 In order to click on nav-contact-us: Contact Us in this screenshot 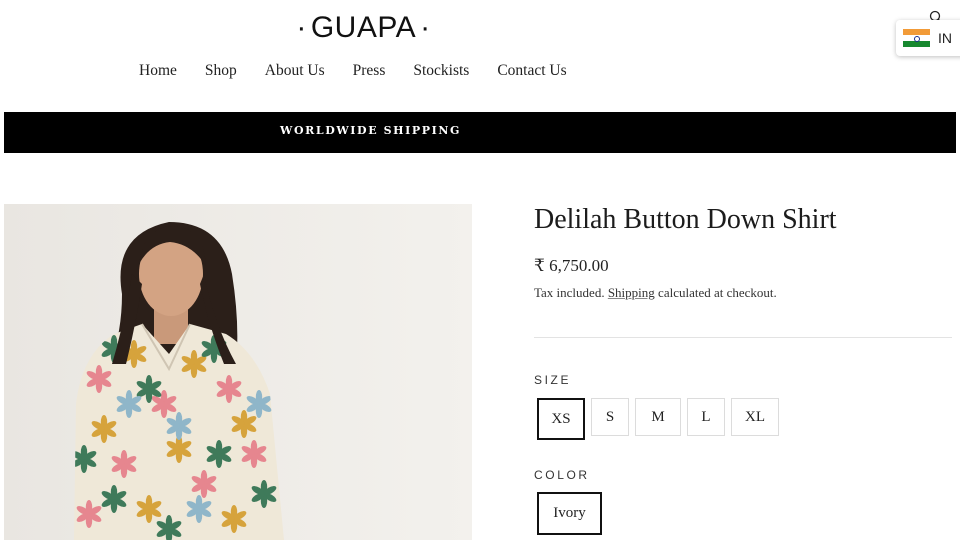, I will do `click(531, 71)`.